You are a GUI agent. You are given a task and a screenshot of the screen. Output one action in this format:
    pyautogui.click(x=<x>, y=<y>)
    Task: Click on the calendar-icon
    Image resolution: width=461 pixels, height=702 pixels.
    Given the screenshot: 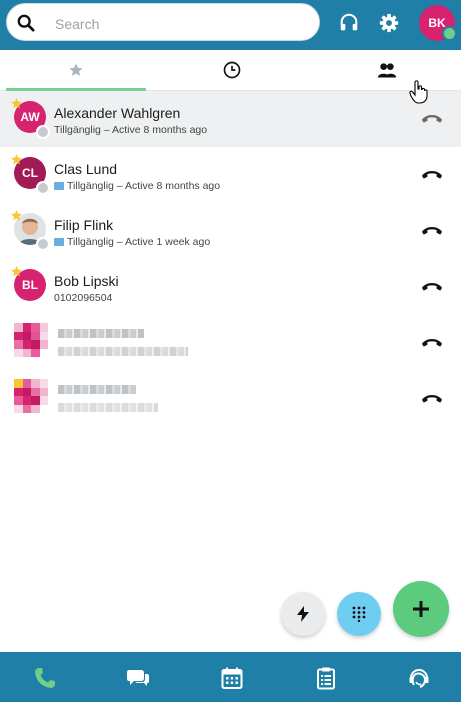 What is the action you would take?
    pyautogui.click(x=232, y=678)
    